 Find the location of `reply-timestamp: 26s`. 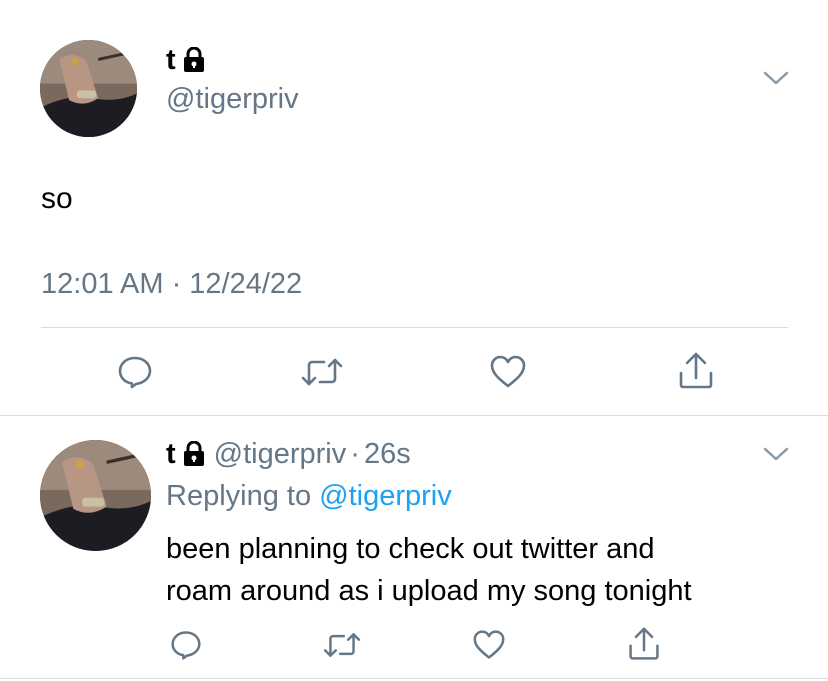

reply-timestamp: 26s is located at coordinates (387, 454).